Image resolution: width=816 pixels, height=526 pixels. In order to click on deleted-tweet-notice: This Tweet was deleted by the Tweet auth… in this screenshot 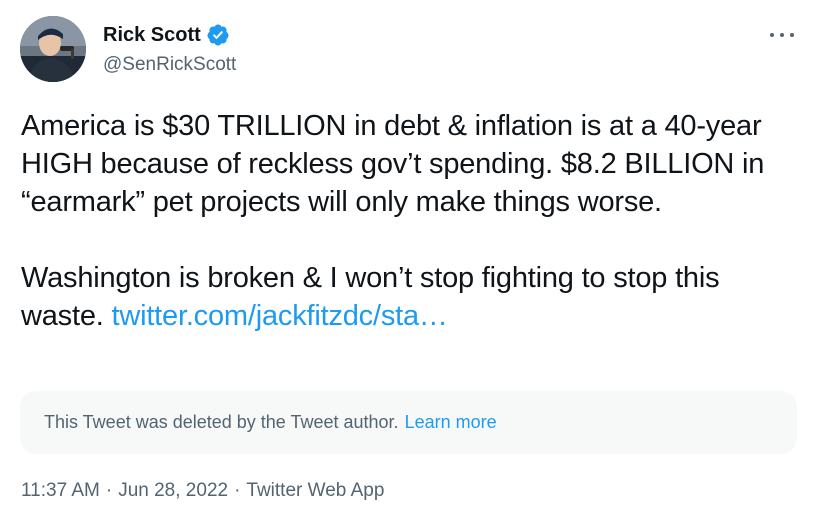, I will do `click(408, 422)`.